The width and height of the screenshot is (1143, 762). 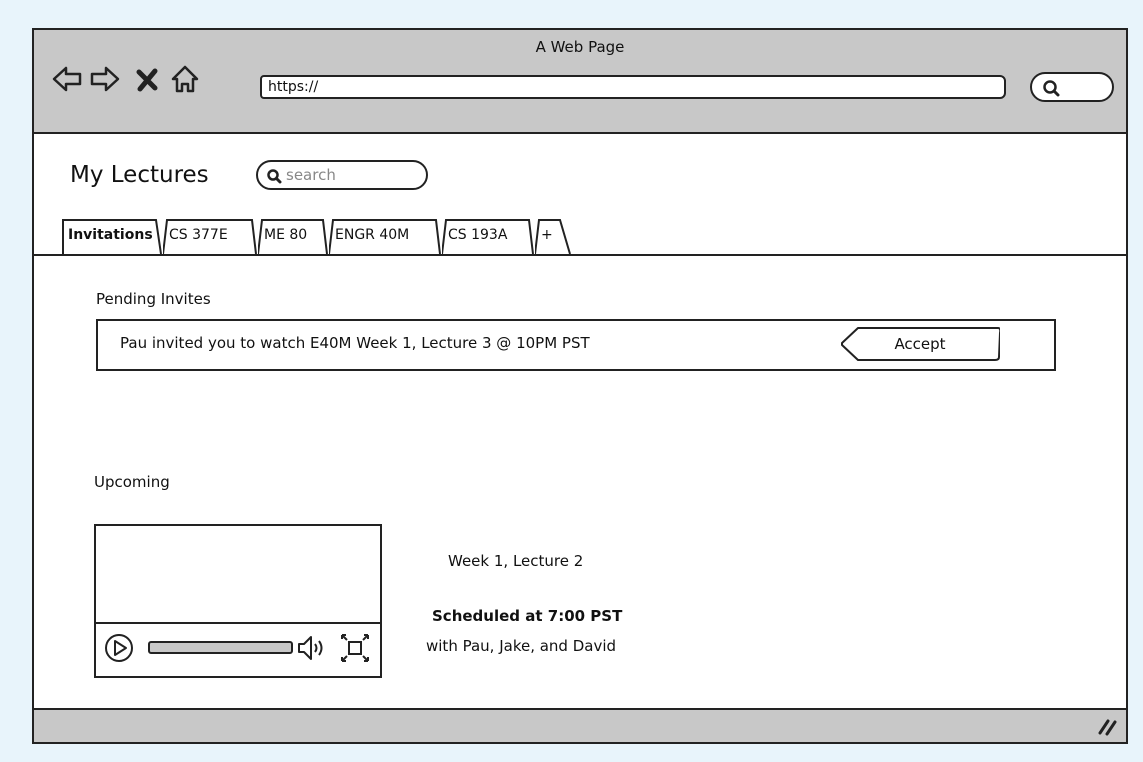 I want to click on tab-label: ME 80, so click(x=286, y=235).